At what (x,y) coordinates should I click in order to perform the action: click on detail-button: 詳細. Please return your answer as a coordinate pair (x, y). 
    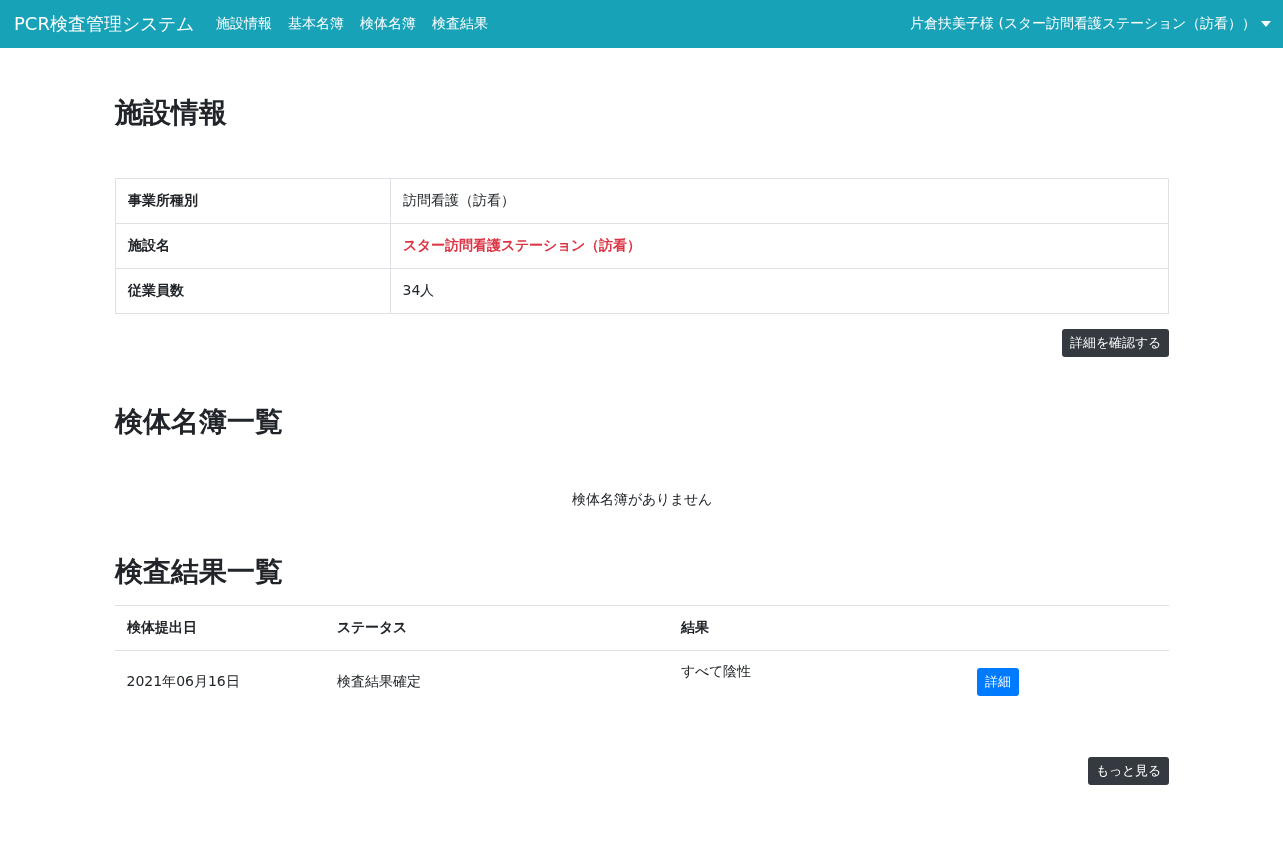
    Looking at the image, I should click on (997, 682).